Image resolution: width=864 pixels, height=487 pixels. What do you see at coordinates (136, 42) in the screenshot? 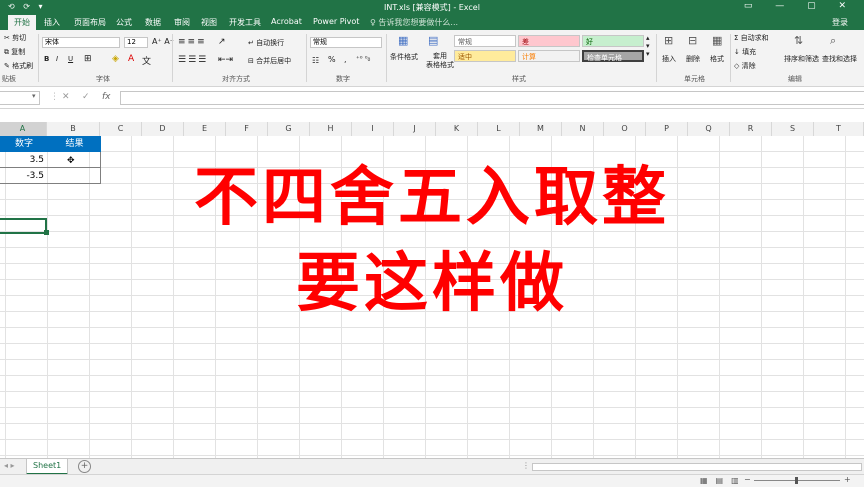
I see `font-size-select: 12` at bounding box center [136, 42].